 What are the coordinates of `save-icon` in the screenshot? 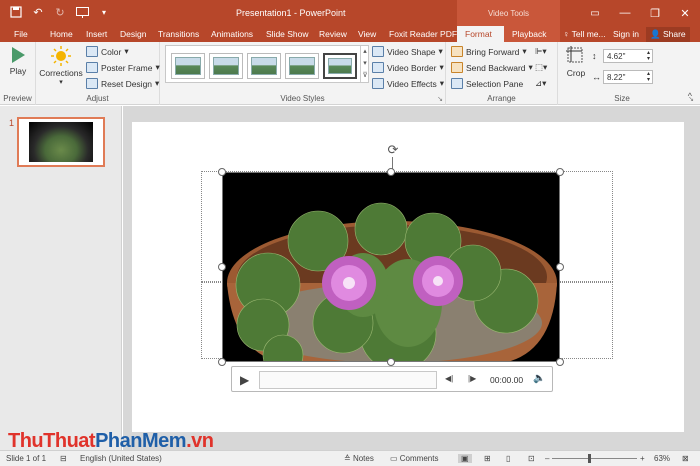 It's located at (16, 12).